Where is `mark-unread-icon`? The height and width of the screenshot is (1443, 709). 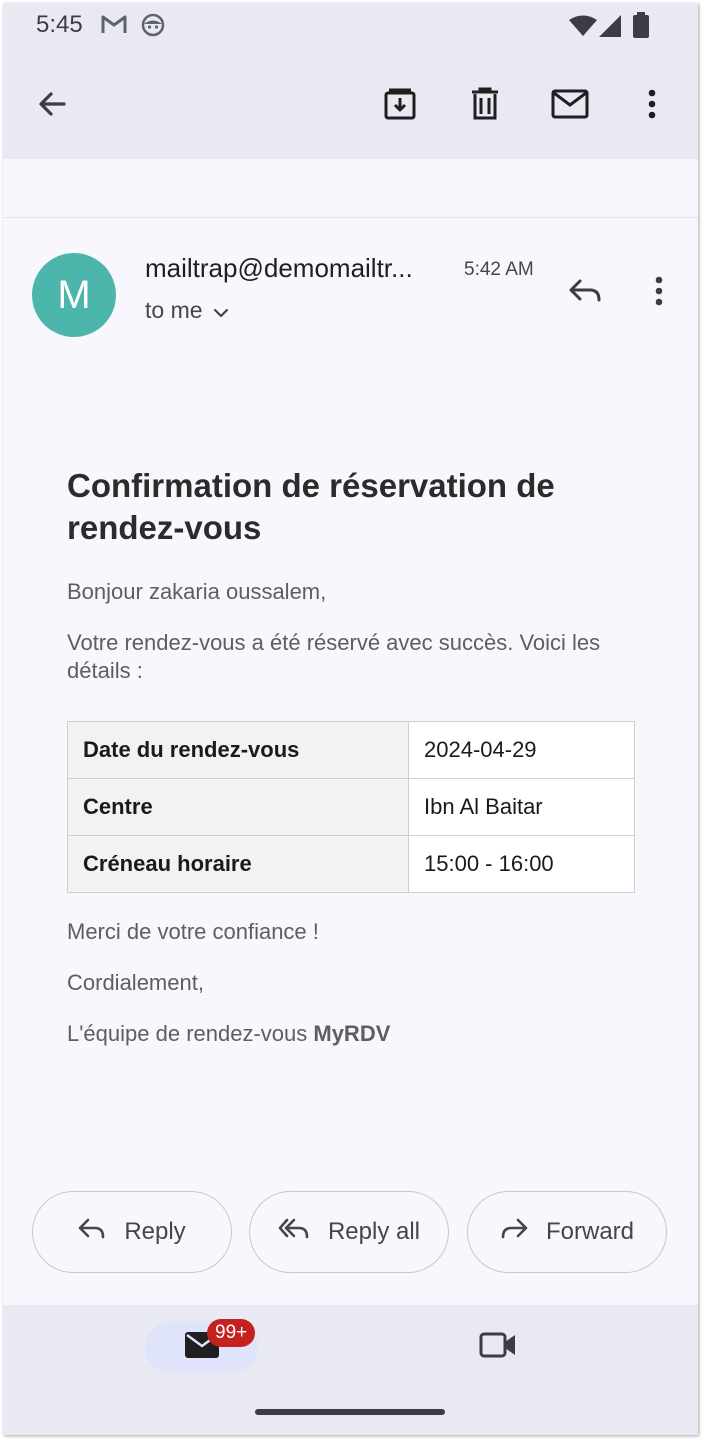 mark-unread-icon is located at coordinates (570, 104).